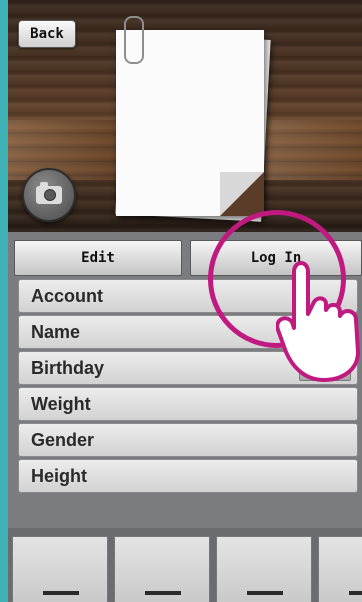 The image size is (362, 602). Describe the element at coordinates (68, 368) in the screenshot. I see `info-label: Birthday` at that location.